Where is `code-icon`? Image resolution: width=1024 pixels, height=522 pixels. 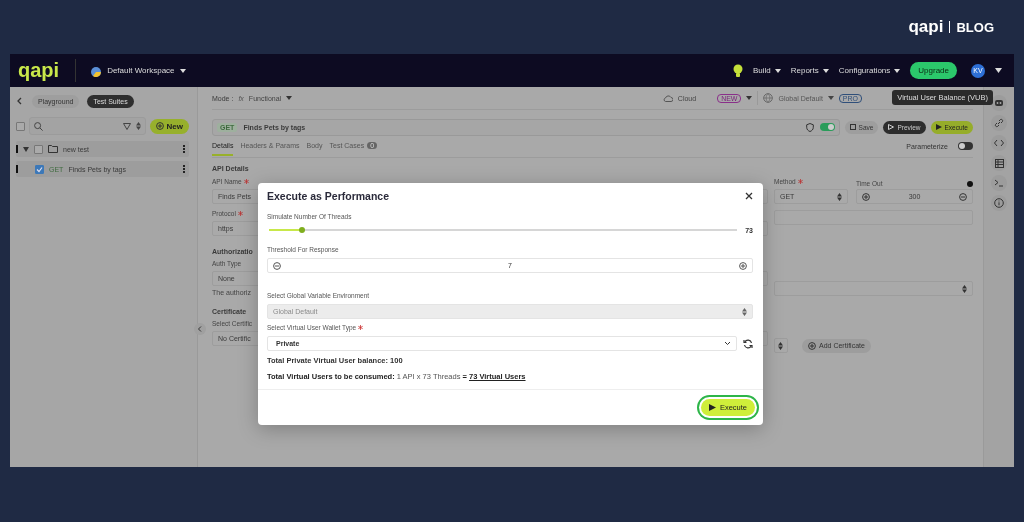
code-icon is located at coordinates (999, 143).